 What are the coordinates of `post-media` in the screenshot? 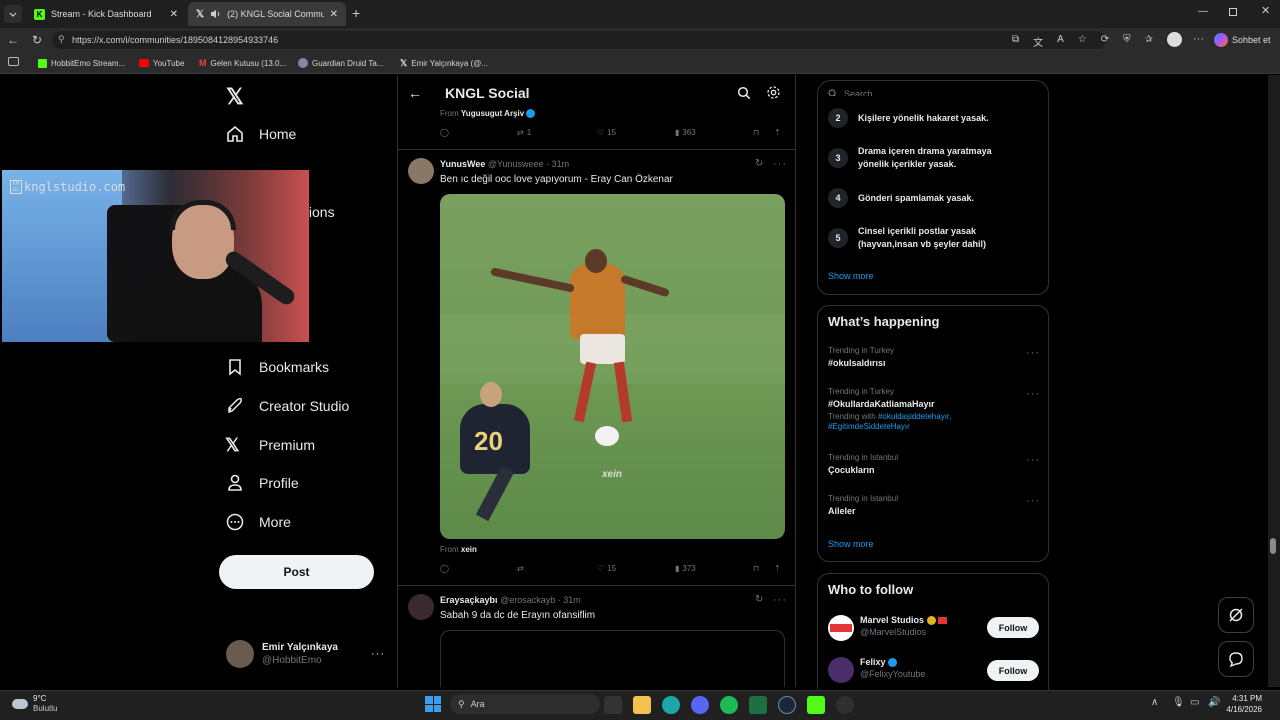 It's located at (612, 658).